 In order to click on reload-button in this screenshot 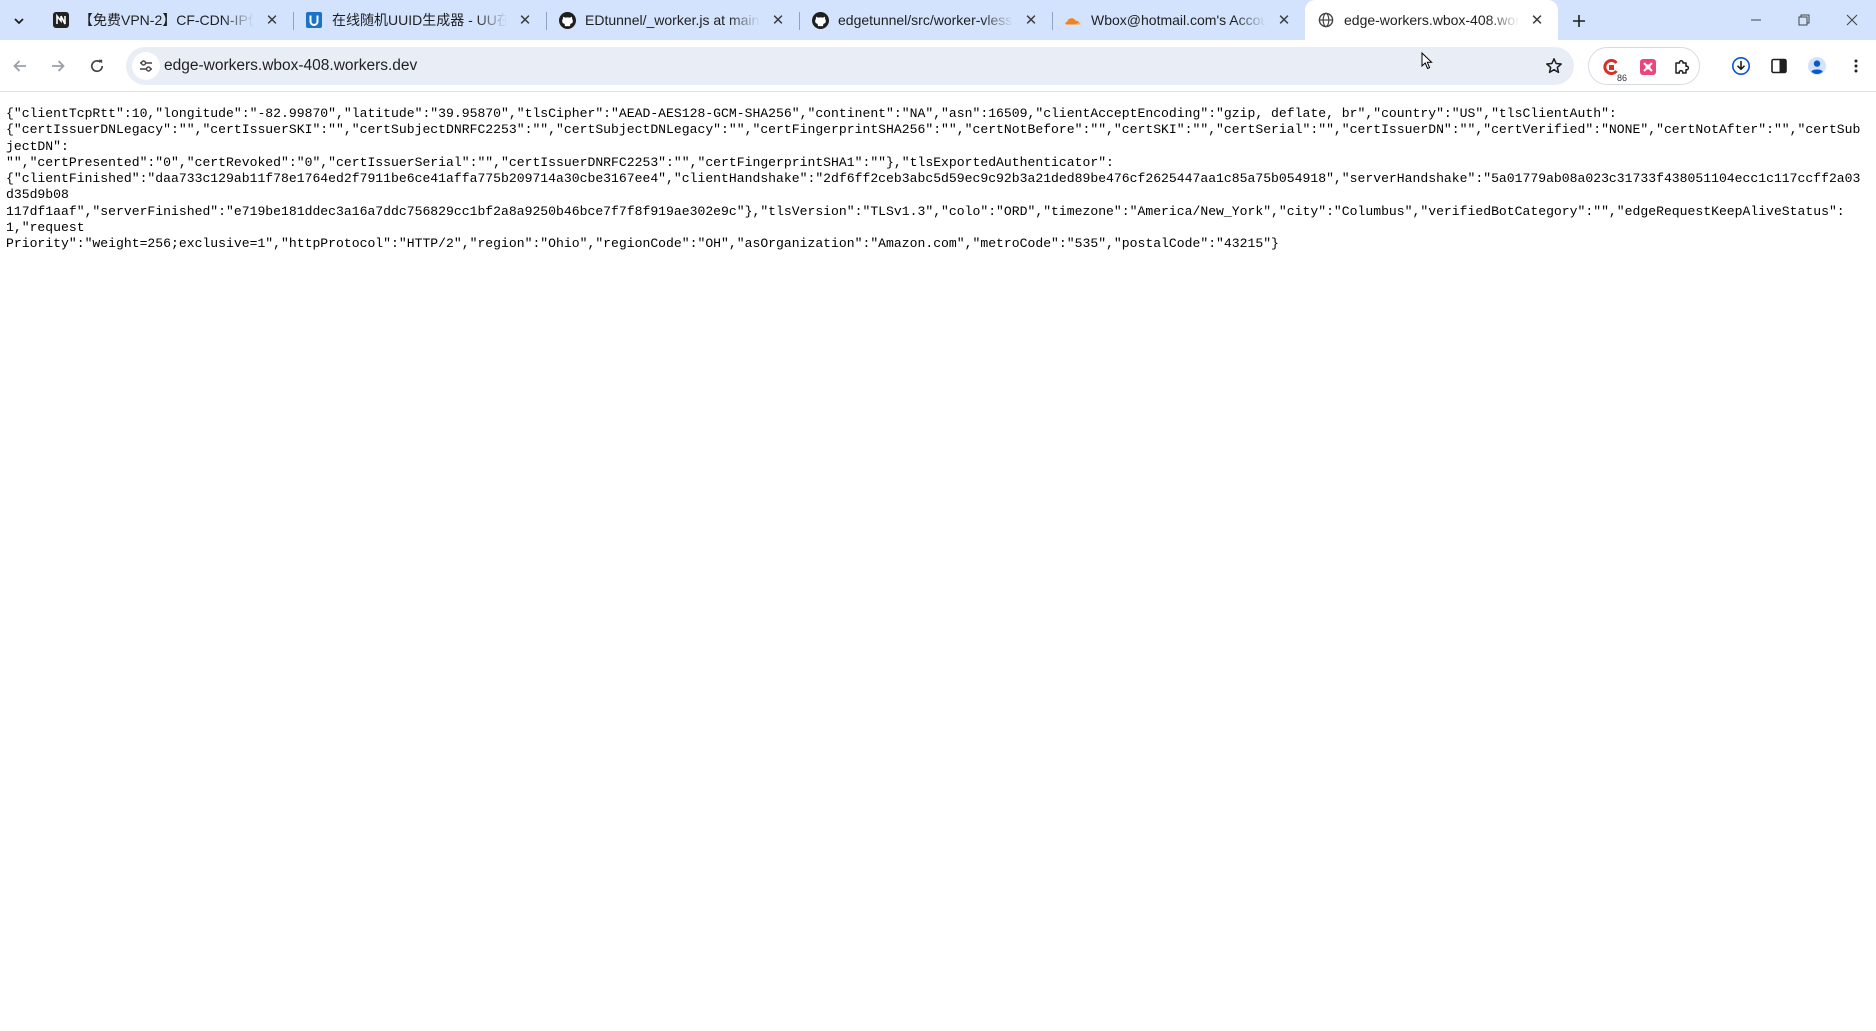, I will do `click(97, 66)`.